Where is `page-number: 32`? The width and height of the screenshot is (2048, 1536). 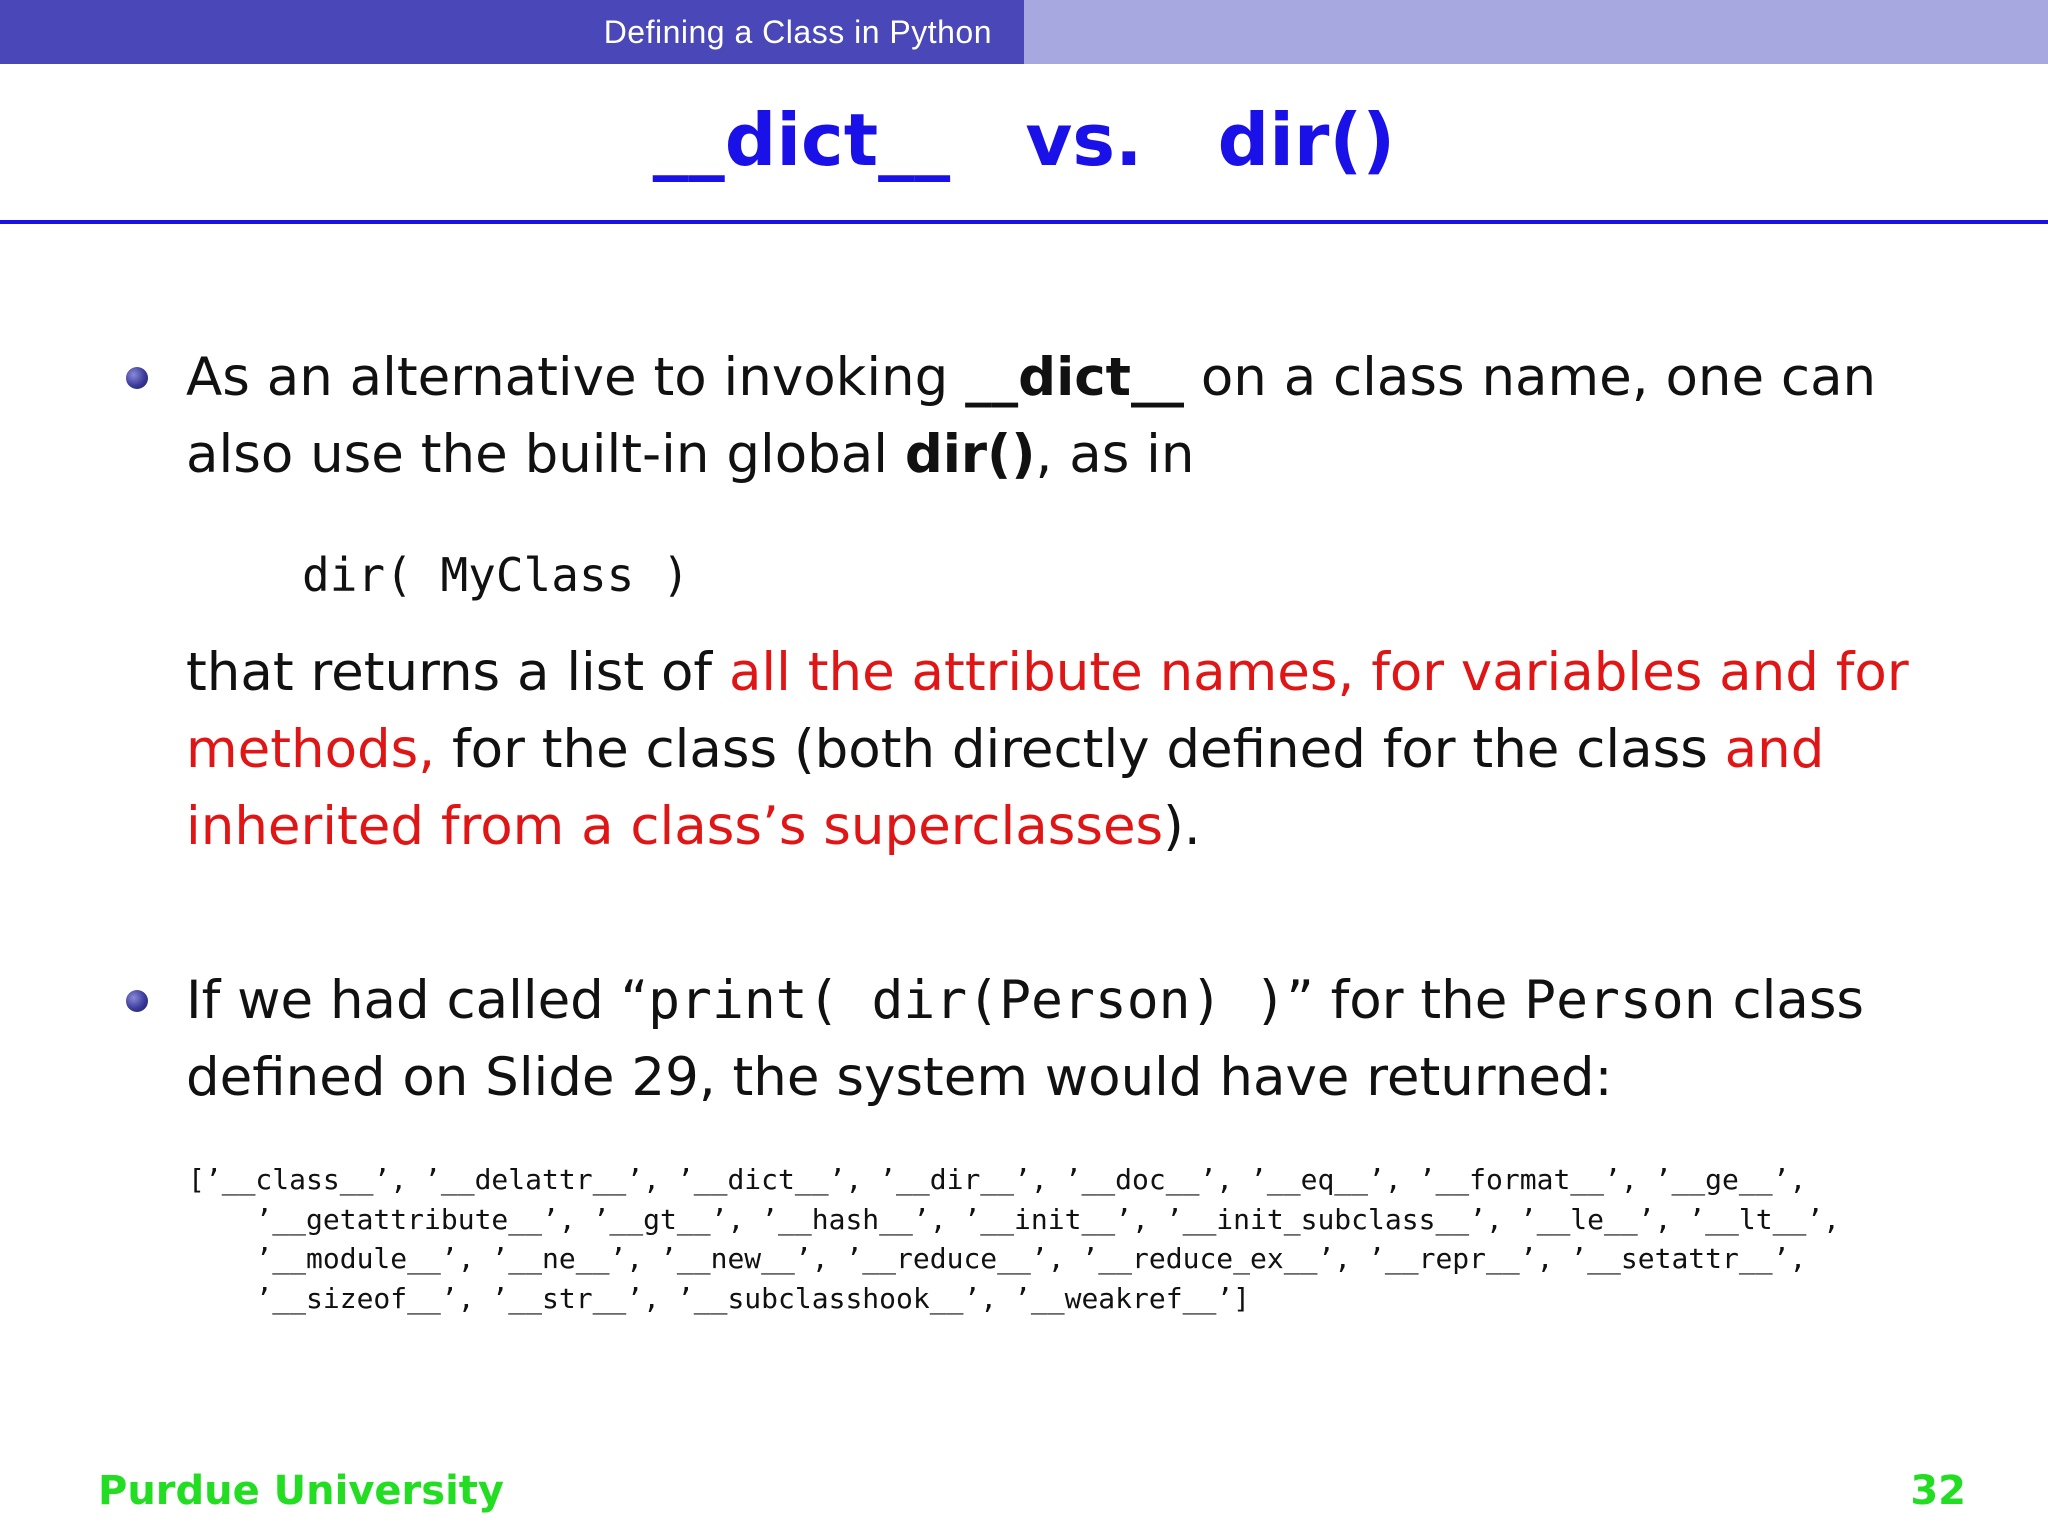
page-number: 32 is located at coordinates (1938, 1491).